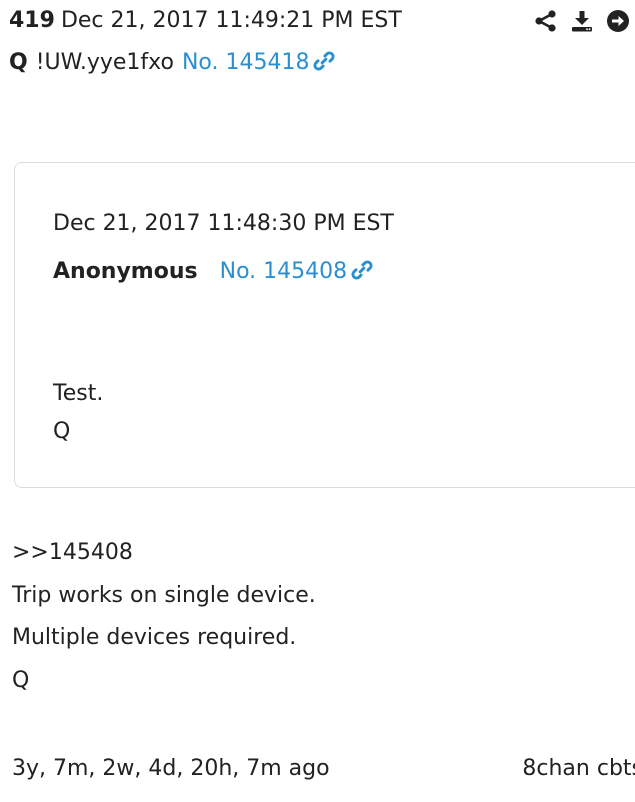 Image resolution: width=635 pixels, height=802 pixels. What do you see at coordinates (578, 768) in the screenshot?
I see `post-source: 8chan cbts` at bounding box center [578, 768].